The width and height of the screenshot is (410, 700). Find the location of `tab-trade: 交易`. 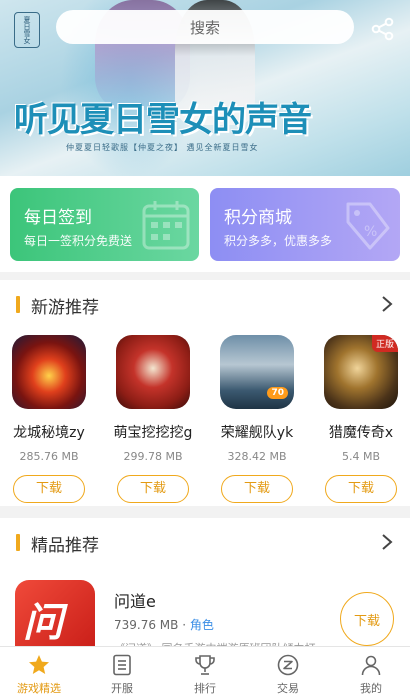

tab-trade: 交易 is located at coordinates (288, 674).